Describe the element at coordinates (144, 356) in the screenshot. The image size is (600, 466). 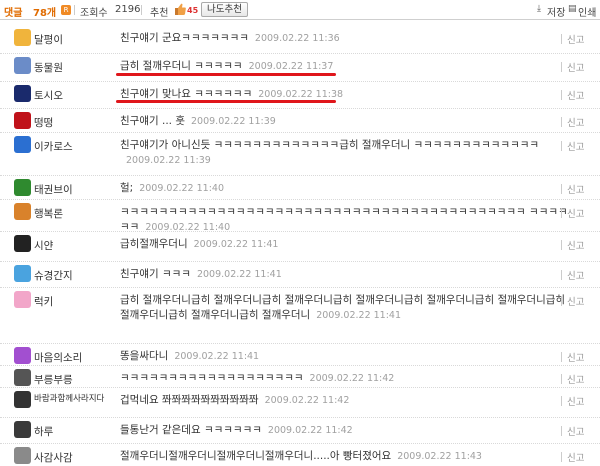
I see `comment-body: 똥을싸다니` at that location.